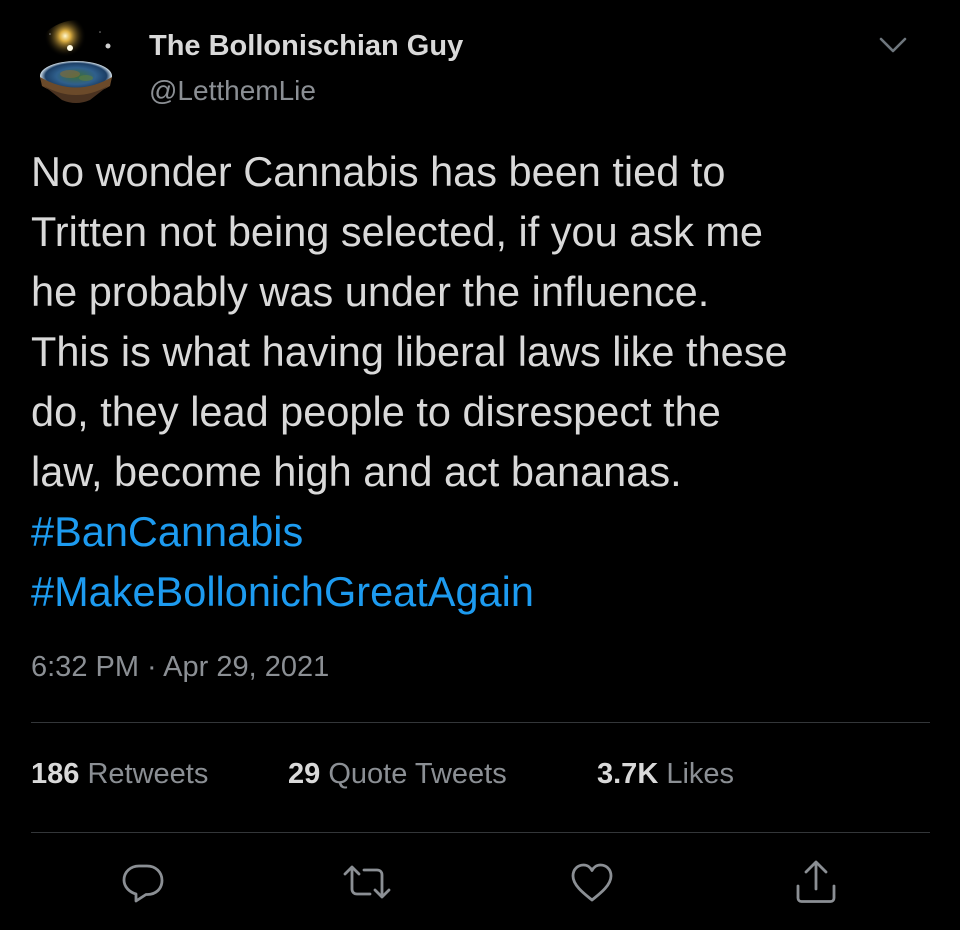  I want to click on tweet-text-line: No wonder Cannabis has been tied to, so click(378, 171).